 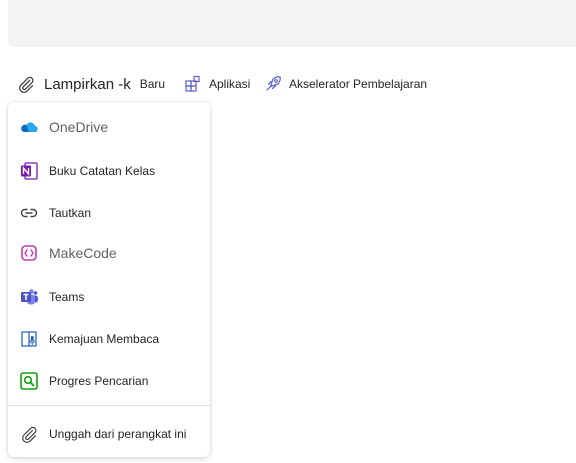 I want to click on learning-accelerator-label: Akselerator Pembelajaran, so click(x=358, y=84).